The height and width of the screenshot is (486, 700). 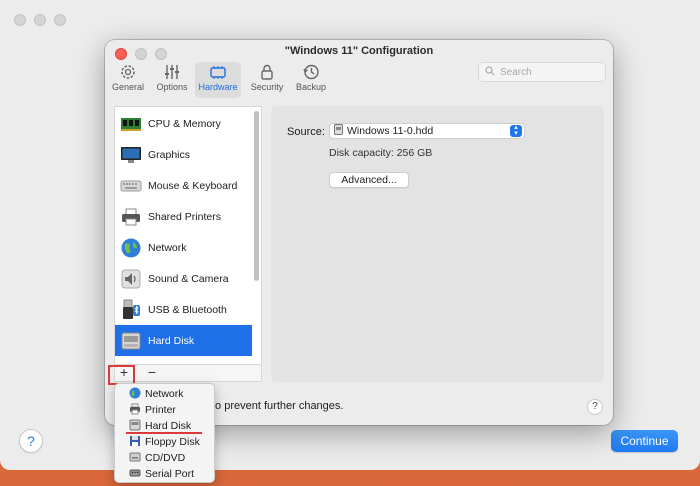 What do you see at coordinates (188, 373) in the screenshot?
I see `list-actions-bar: + −` at bounding box center [188, 373].